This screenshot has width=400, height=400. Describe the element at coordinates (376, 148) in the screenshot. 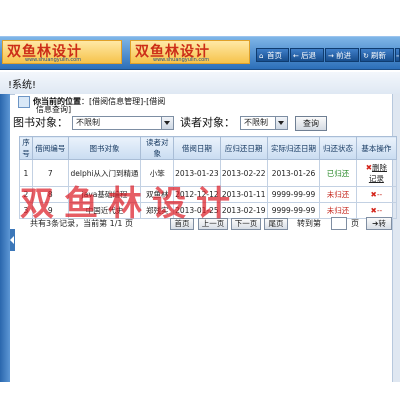

I see `col-actions: 基本操作` at that location.